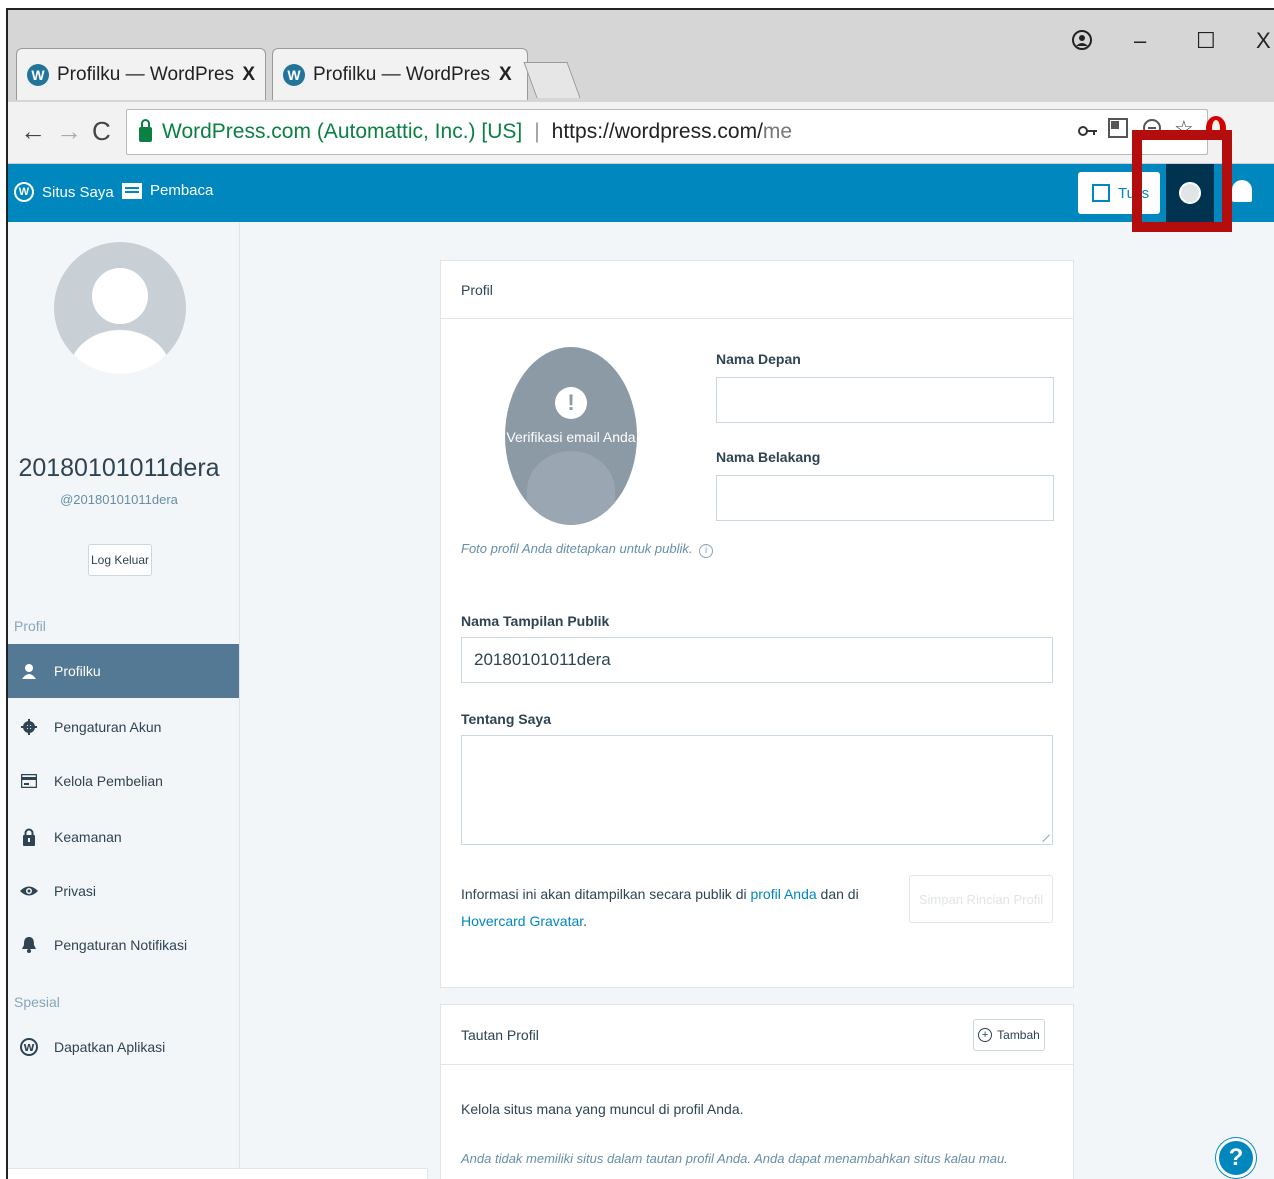  I want to click on profile-icon, so click(1082, 44).